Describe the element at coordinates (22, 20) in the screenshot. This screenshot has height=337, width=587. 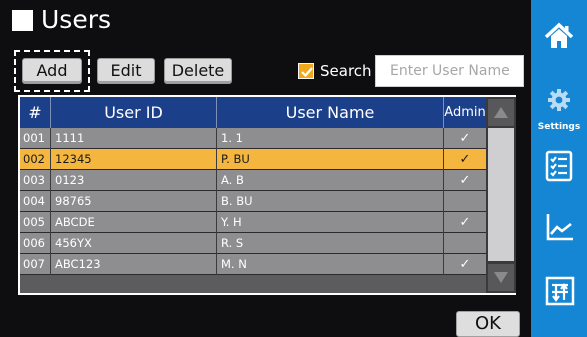
I see `title-square-icon` at that location.